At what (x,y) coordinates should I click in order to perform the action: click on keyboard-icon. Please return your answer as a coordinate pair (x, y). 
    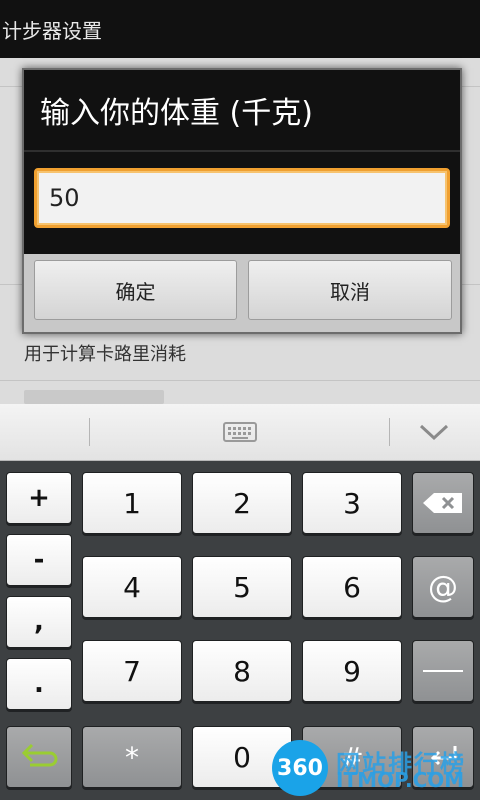
    Looking at the image, I should click on (240, 432).